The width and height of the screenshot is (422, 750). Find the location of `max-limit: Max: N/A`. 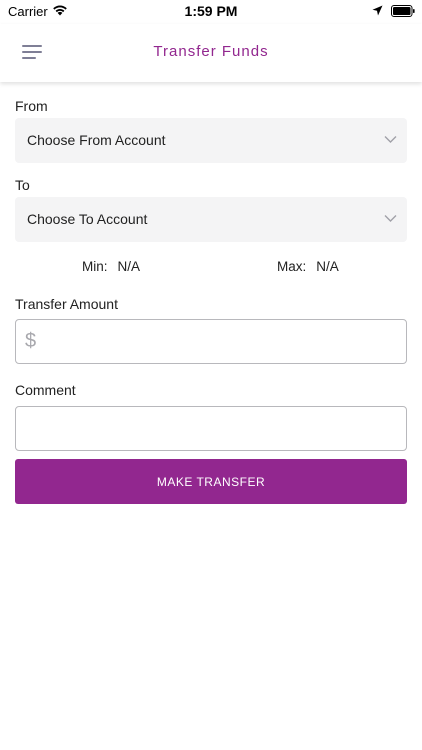

max-limit: Max: N/A is located at coordinates (308, 266).